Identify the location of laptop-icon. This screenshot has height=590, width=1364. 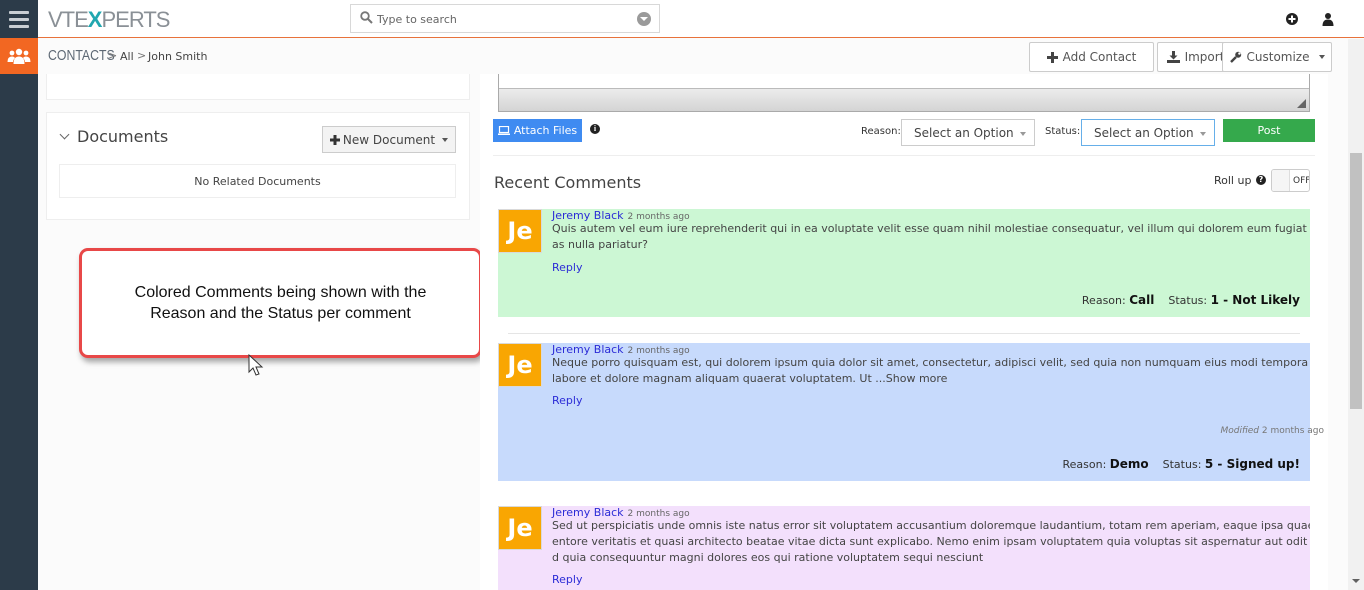
(503, 130).